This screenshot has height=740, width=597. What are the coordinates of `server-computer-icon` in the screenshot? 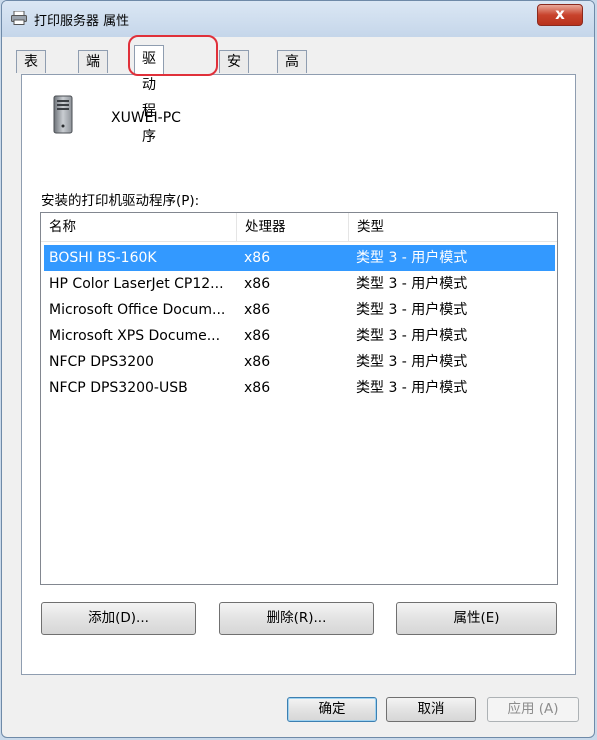 It's located at (63, 114).